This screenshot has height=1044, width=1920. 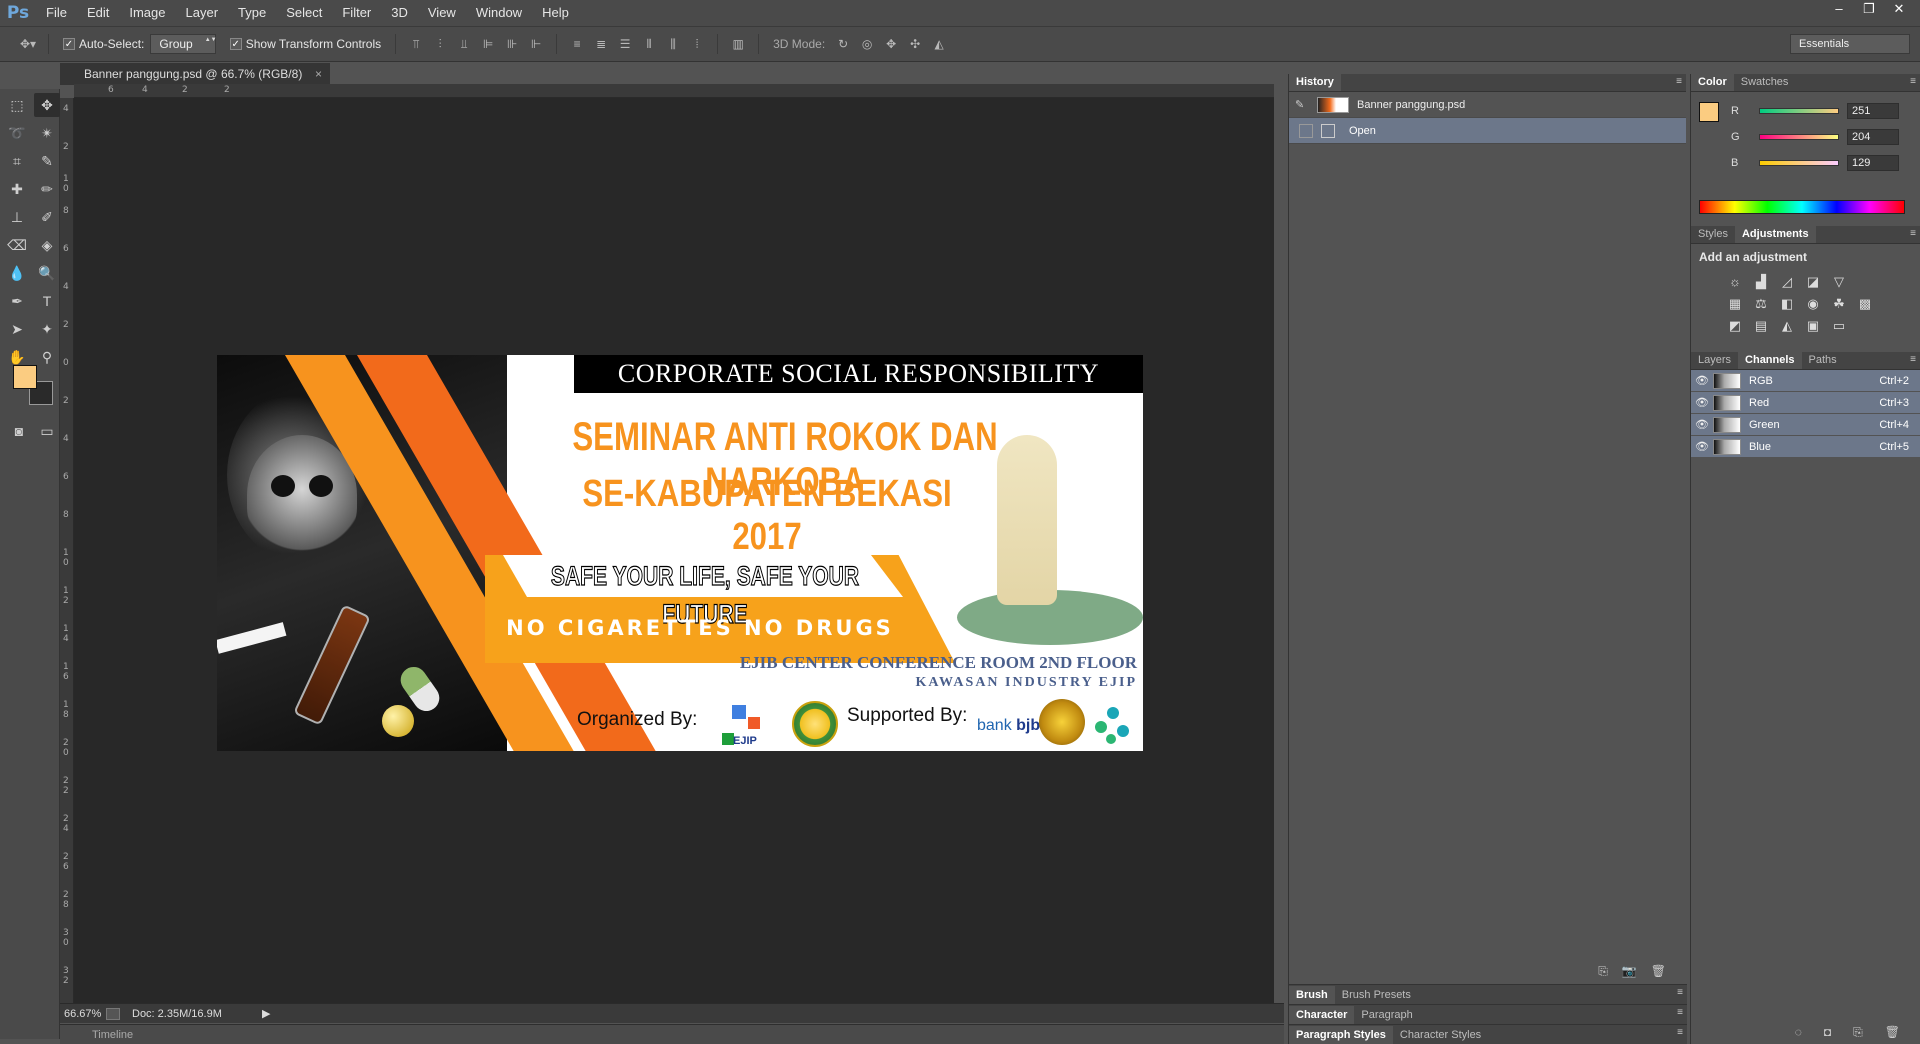 I want to click on distribute-hcenter-icon: ⫼, so click(x=673, y=44).